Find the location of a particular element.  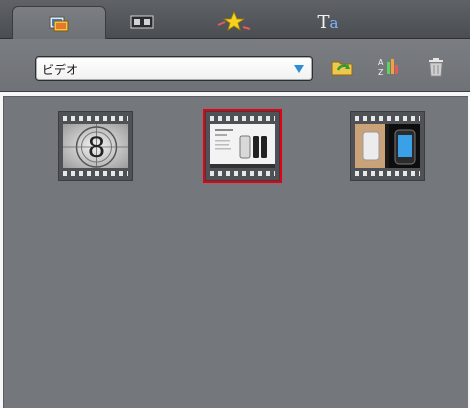

media-toolbar: ビデオ A Z is located at coordinates (235, 65).